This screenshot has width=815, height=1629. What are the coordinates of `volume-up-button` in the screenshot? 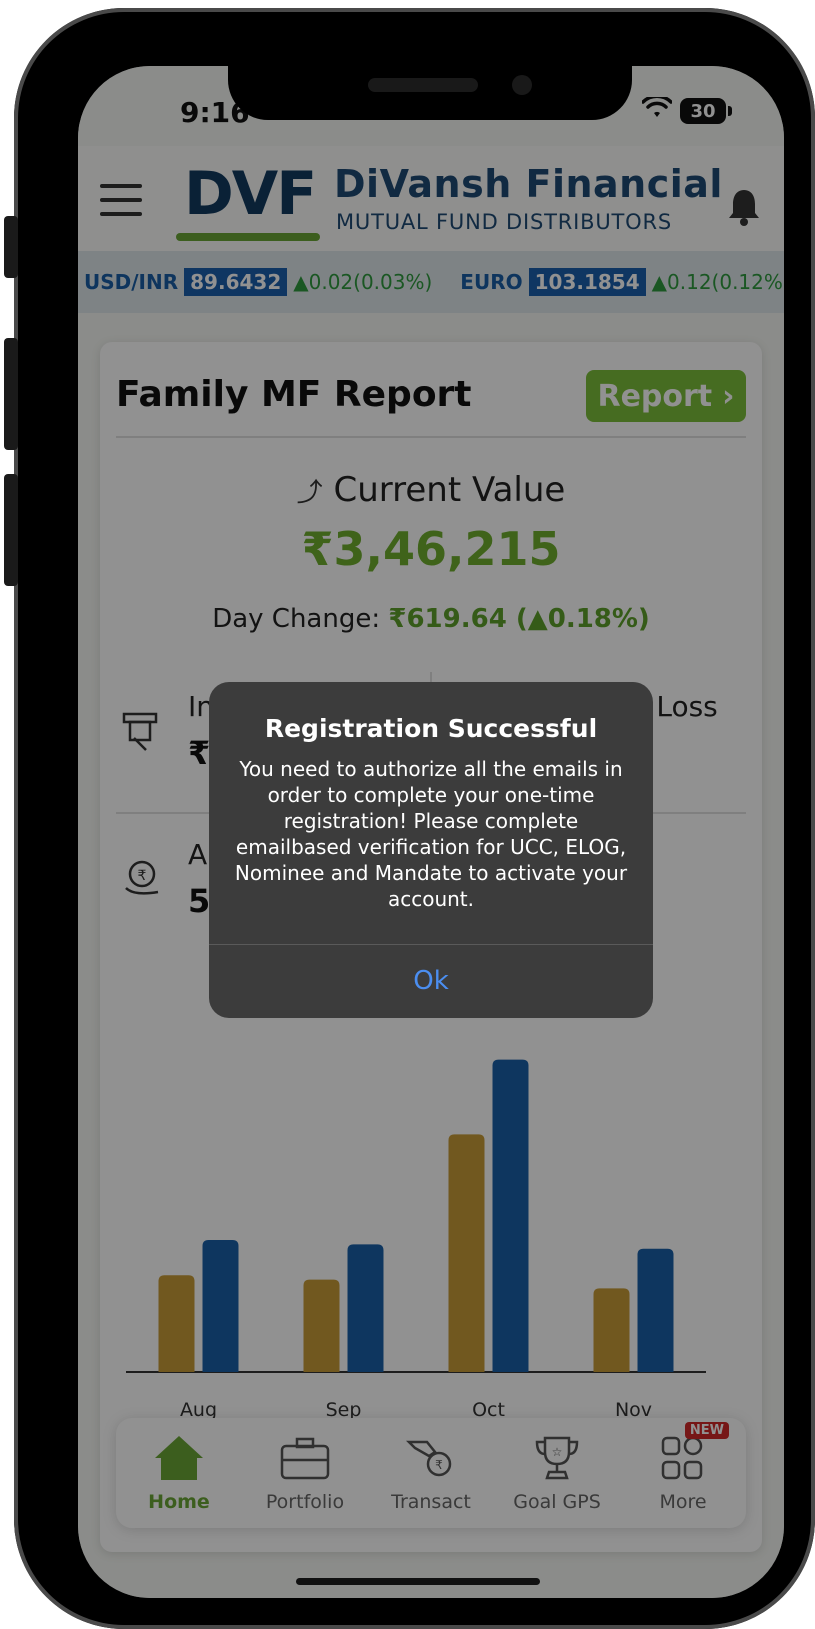 It's located at (11, 394).